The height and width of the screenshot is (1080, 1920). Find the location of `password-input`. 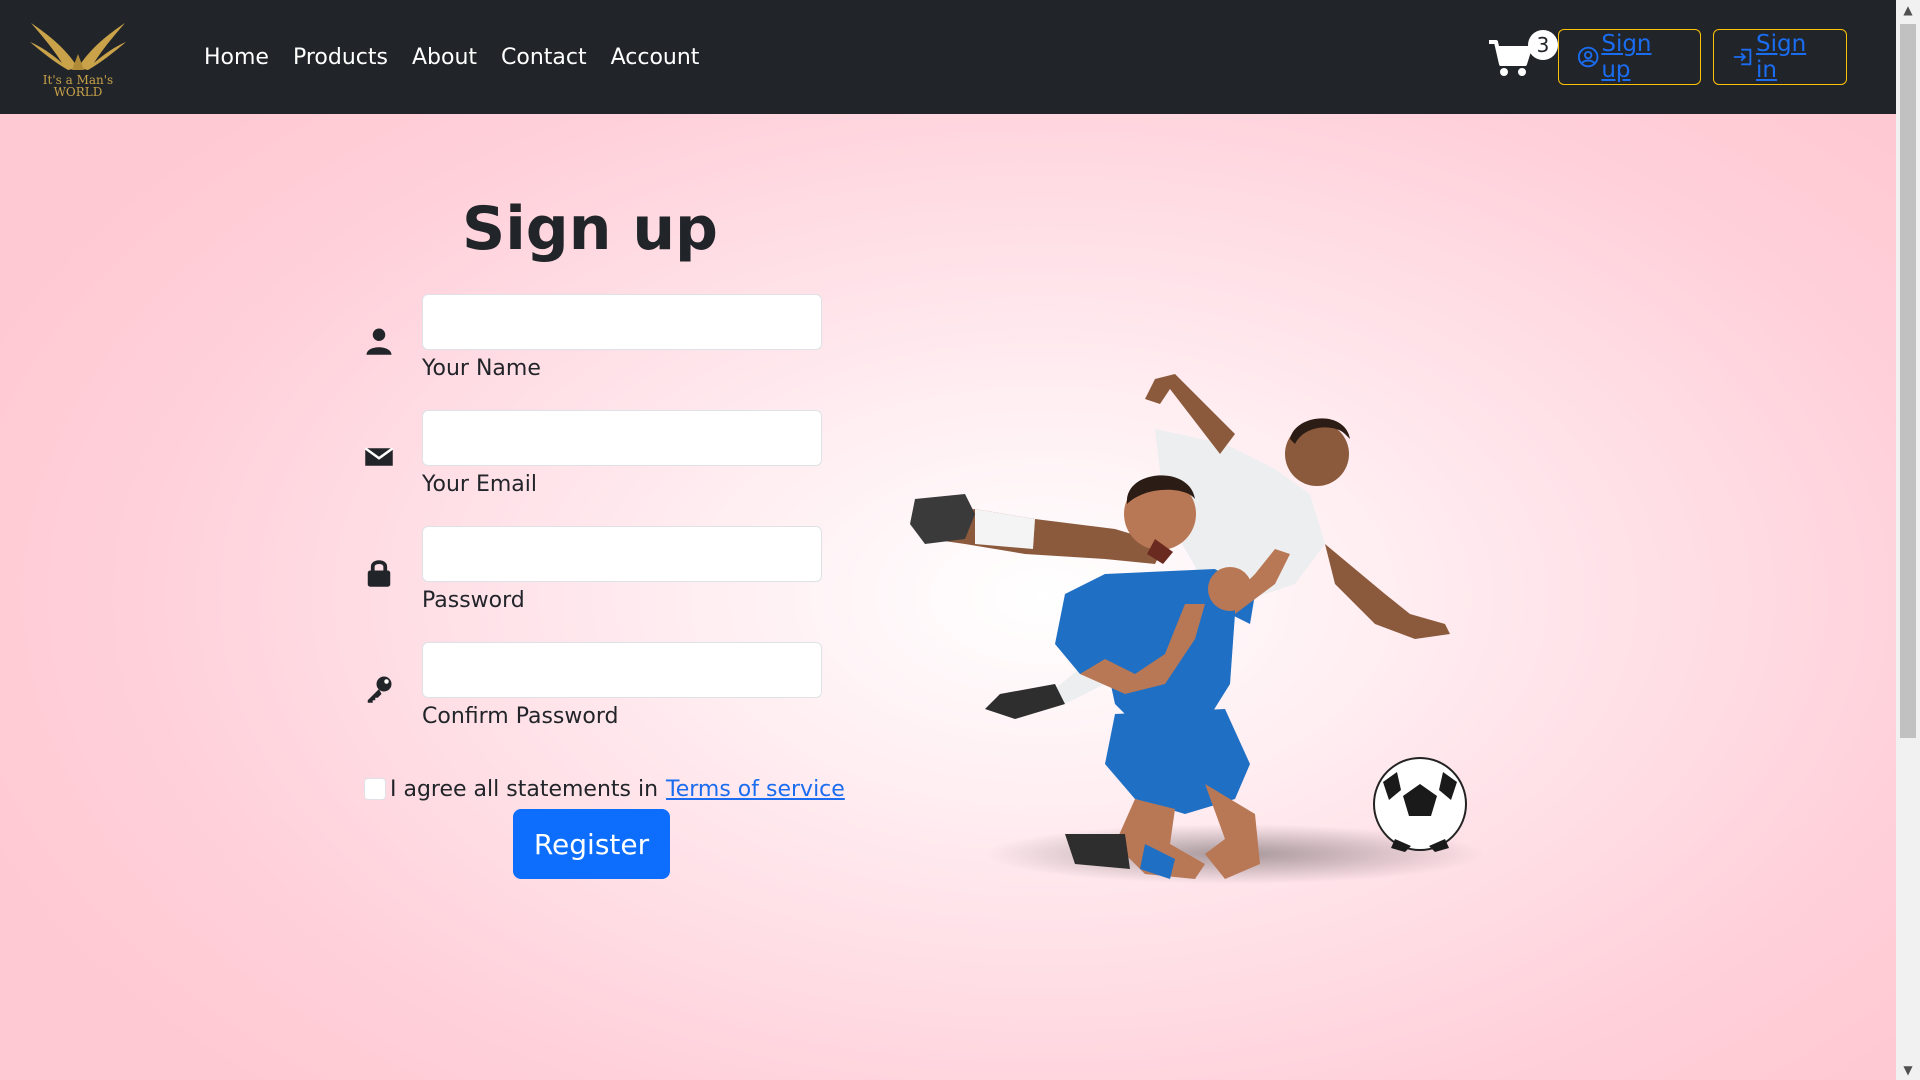

password-input is located at coordinates (622, 554).